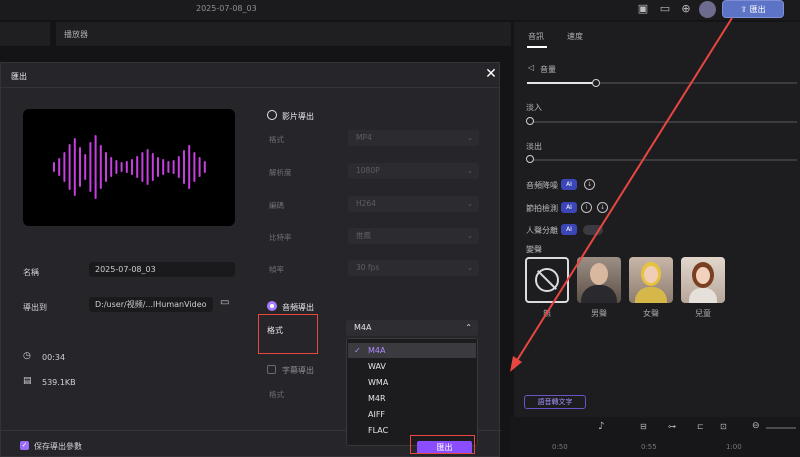  I want to click on format-option-label: FLAC, so click(378, 430).